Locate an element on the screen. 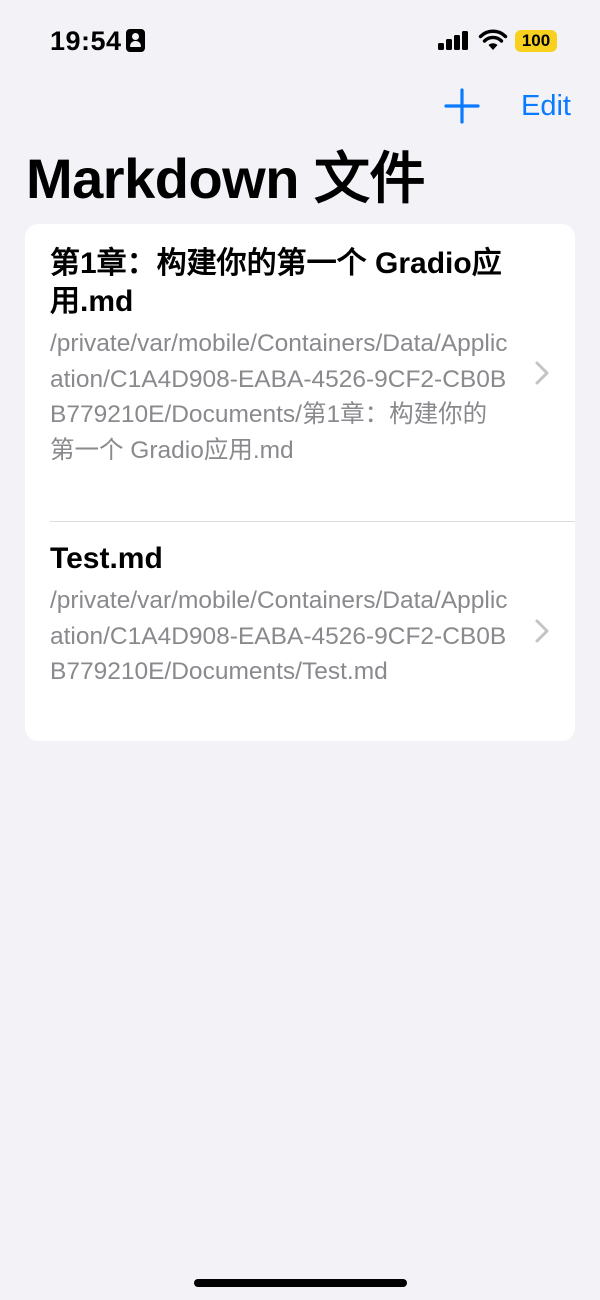 This screenshot has width=600, height=1300. home-indicator is located at coordinates (300, 1283).